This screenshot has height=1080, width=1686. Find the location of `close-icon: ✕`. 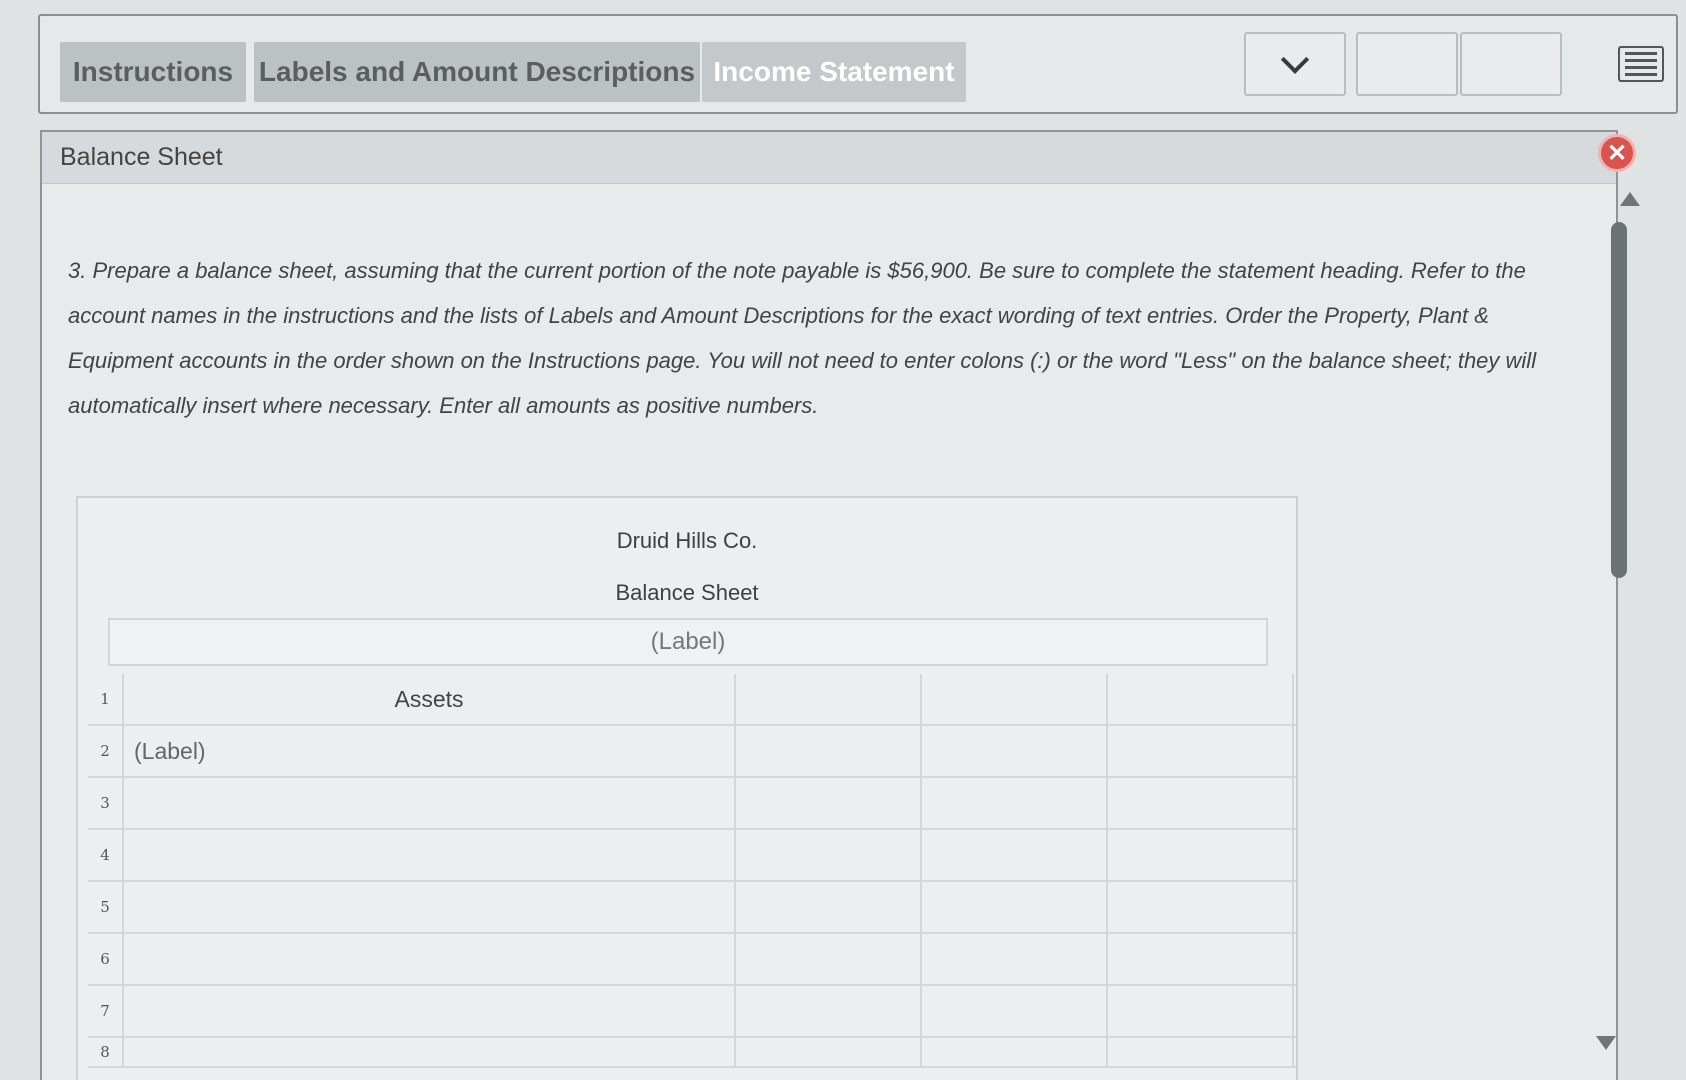

close-icon: ✕ is located at coordinates (1617, 153).